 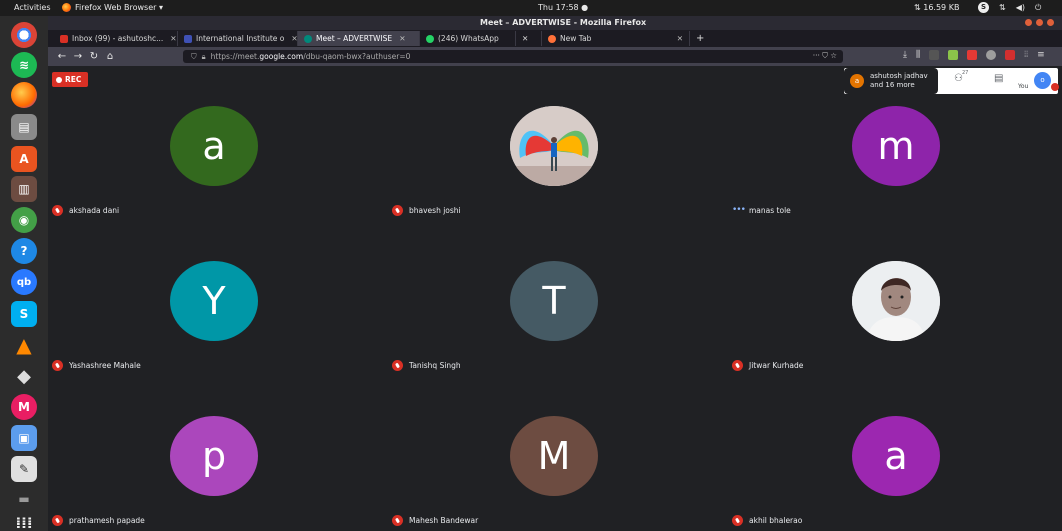 I want to click on home-button: ⌂, so click(x=110, y=56).